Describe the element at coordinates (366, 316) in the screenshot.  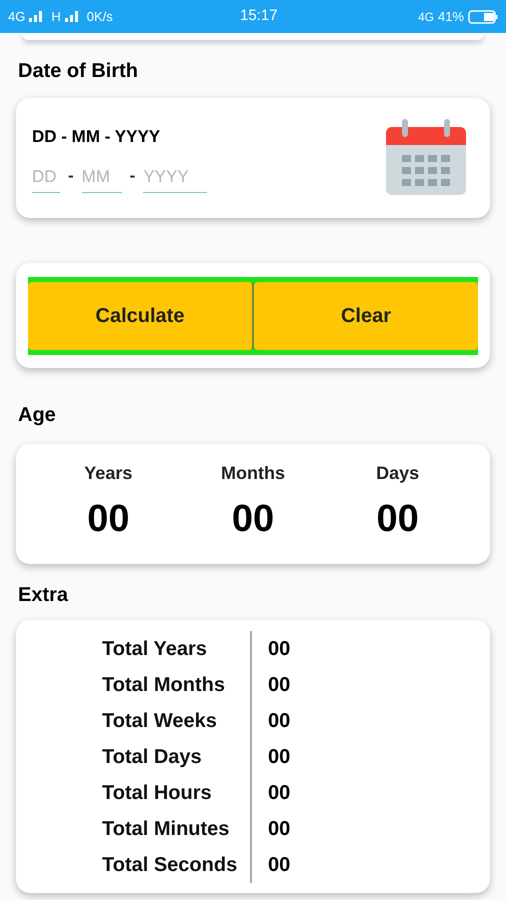
I see `clear-button: Clear` at that location.